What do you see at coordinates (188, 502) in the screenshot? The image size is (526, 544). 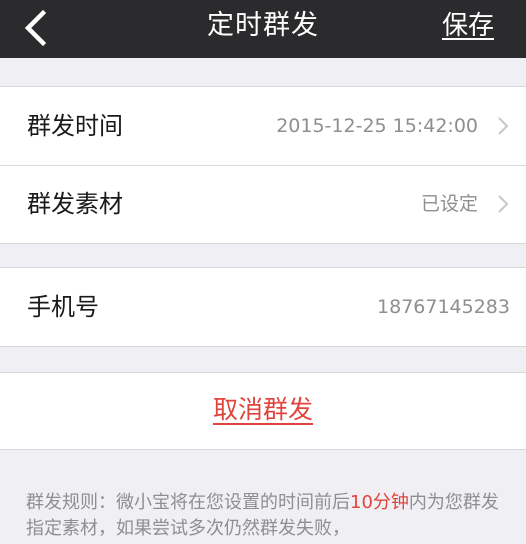 I see `rules-prefix: 群发规则：微小宝将在您设置的时间前后` at bounding box center [188, 502].